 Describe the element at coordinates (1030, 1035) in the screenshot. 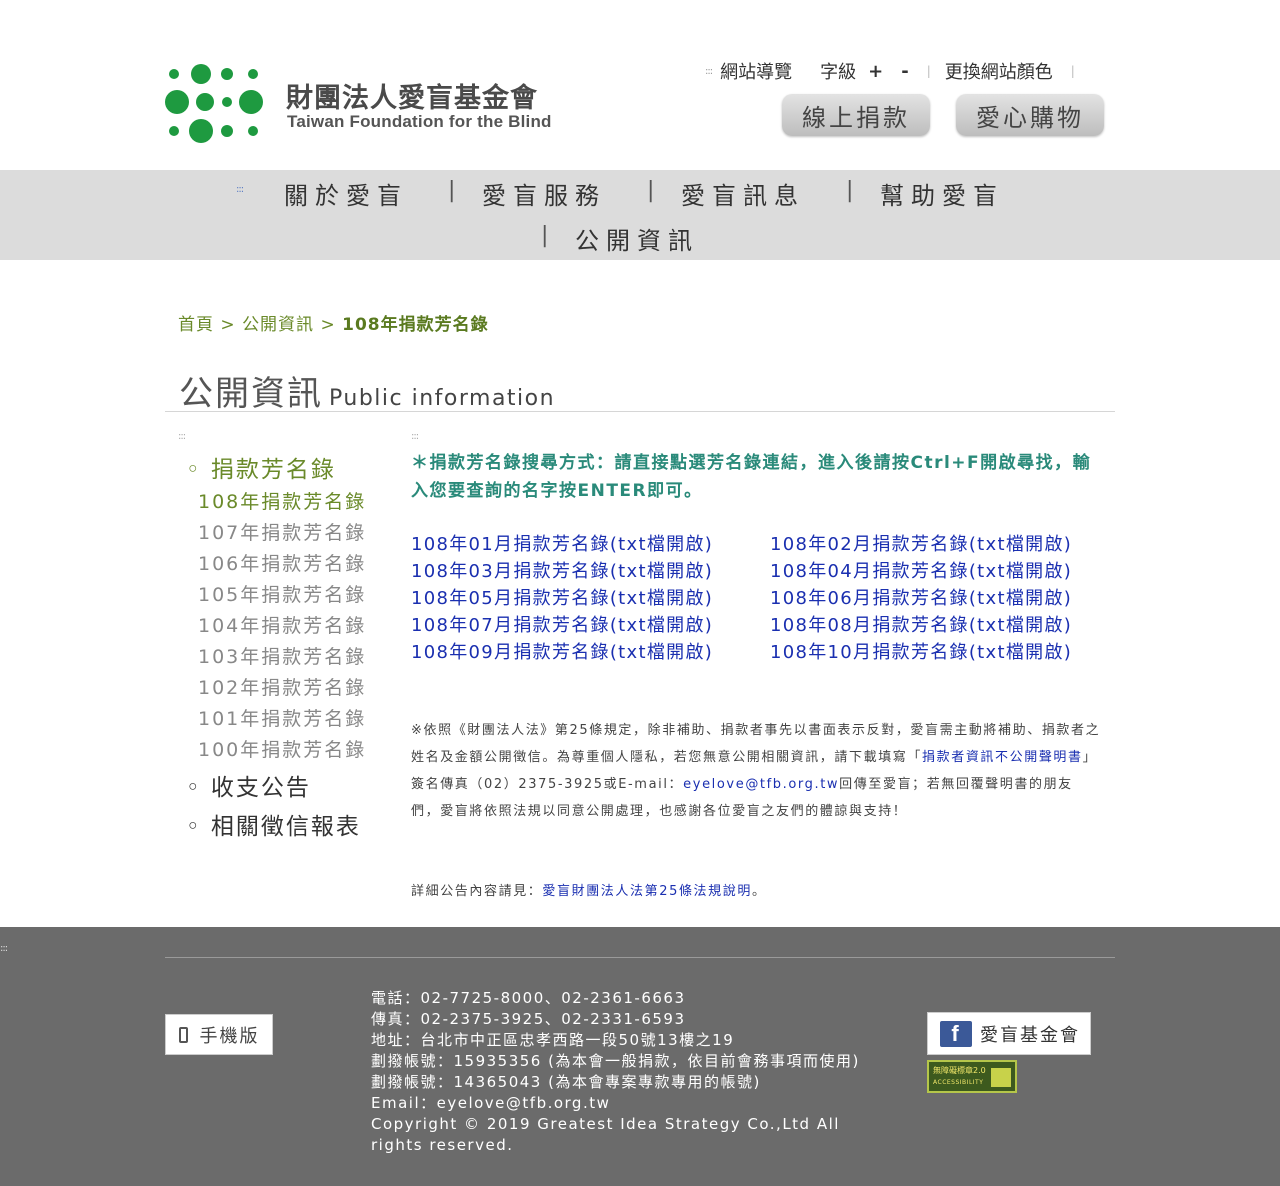

I see `facebook-label: 愛盲基金會` at that location.